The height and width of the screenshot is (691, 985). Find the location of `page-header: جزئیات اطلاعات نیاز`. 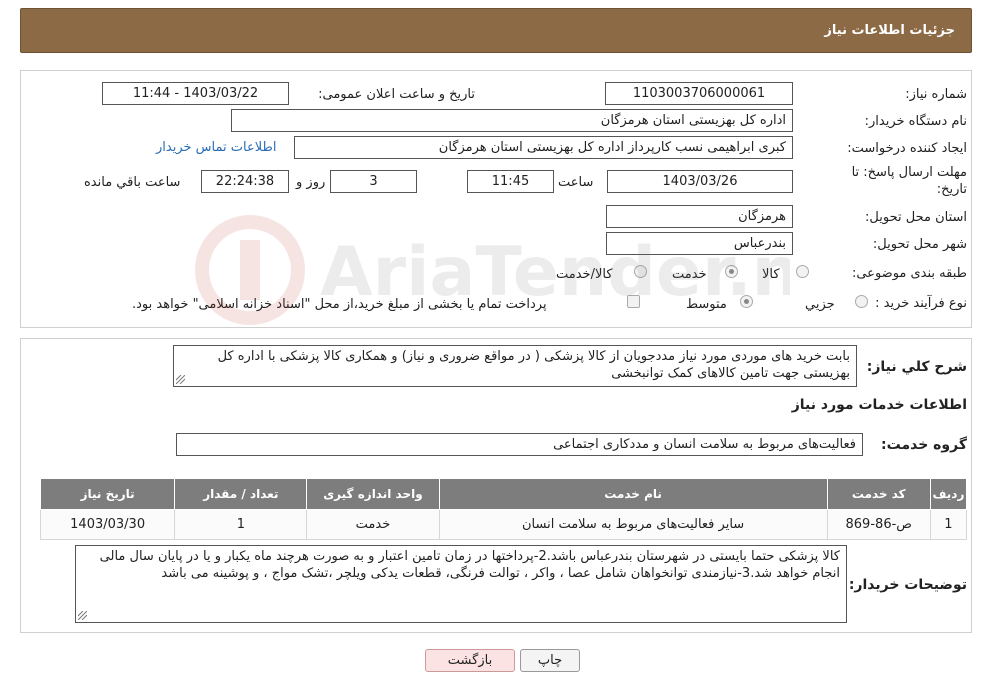

page-header: جزئیات اطلاعات نیاز is located at coordinates (496, 30).